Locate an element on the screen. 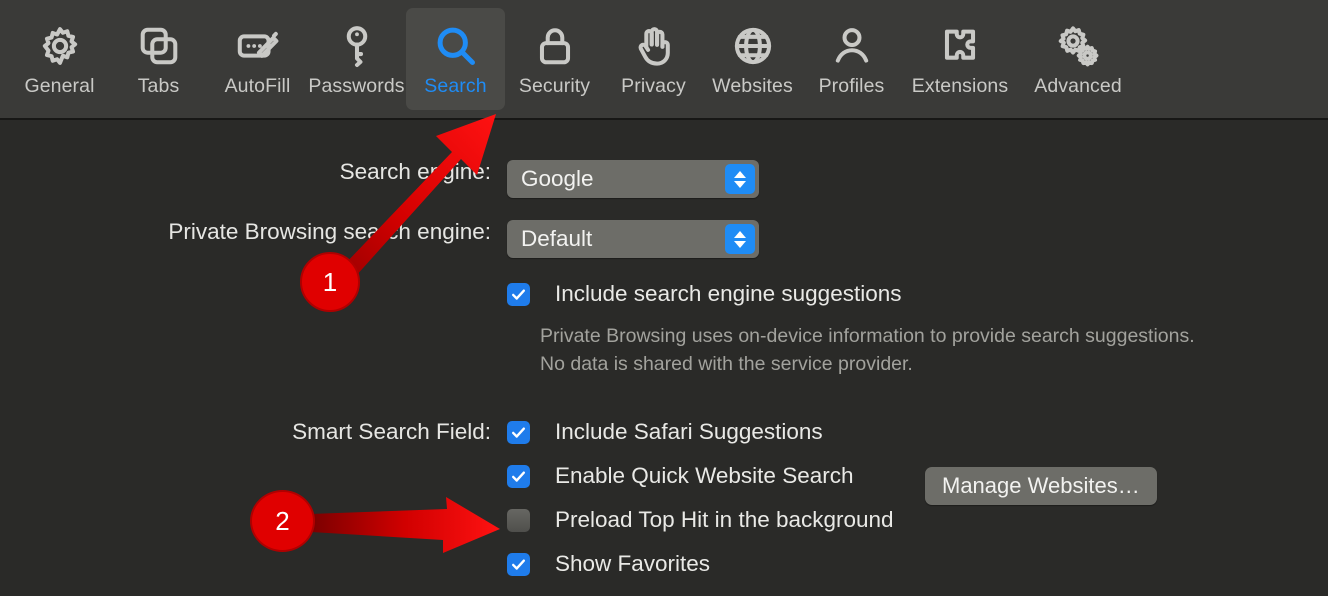 The image size is (1328, 596). annotation-badge-1: 1 is located at coordinates (330, 282).